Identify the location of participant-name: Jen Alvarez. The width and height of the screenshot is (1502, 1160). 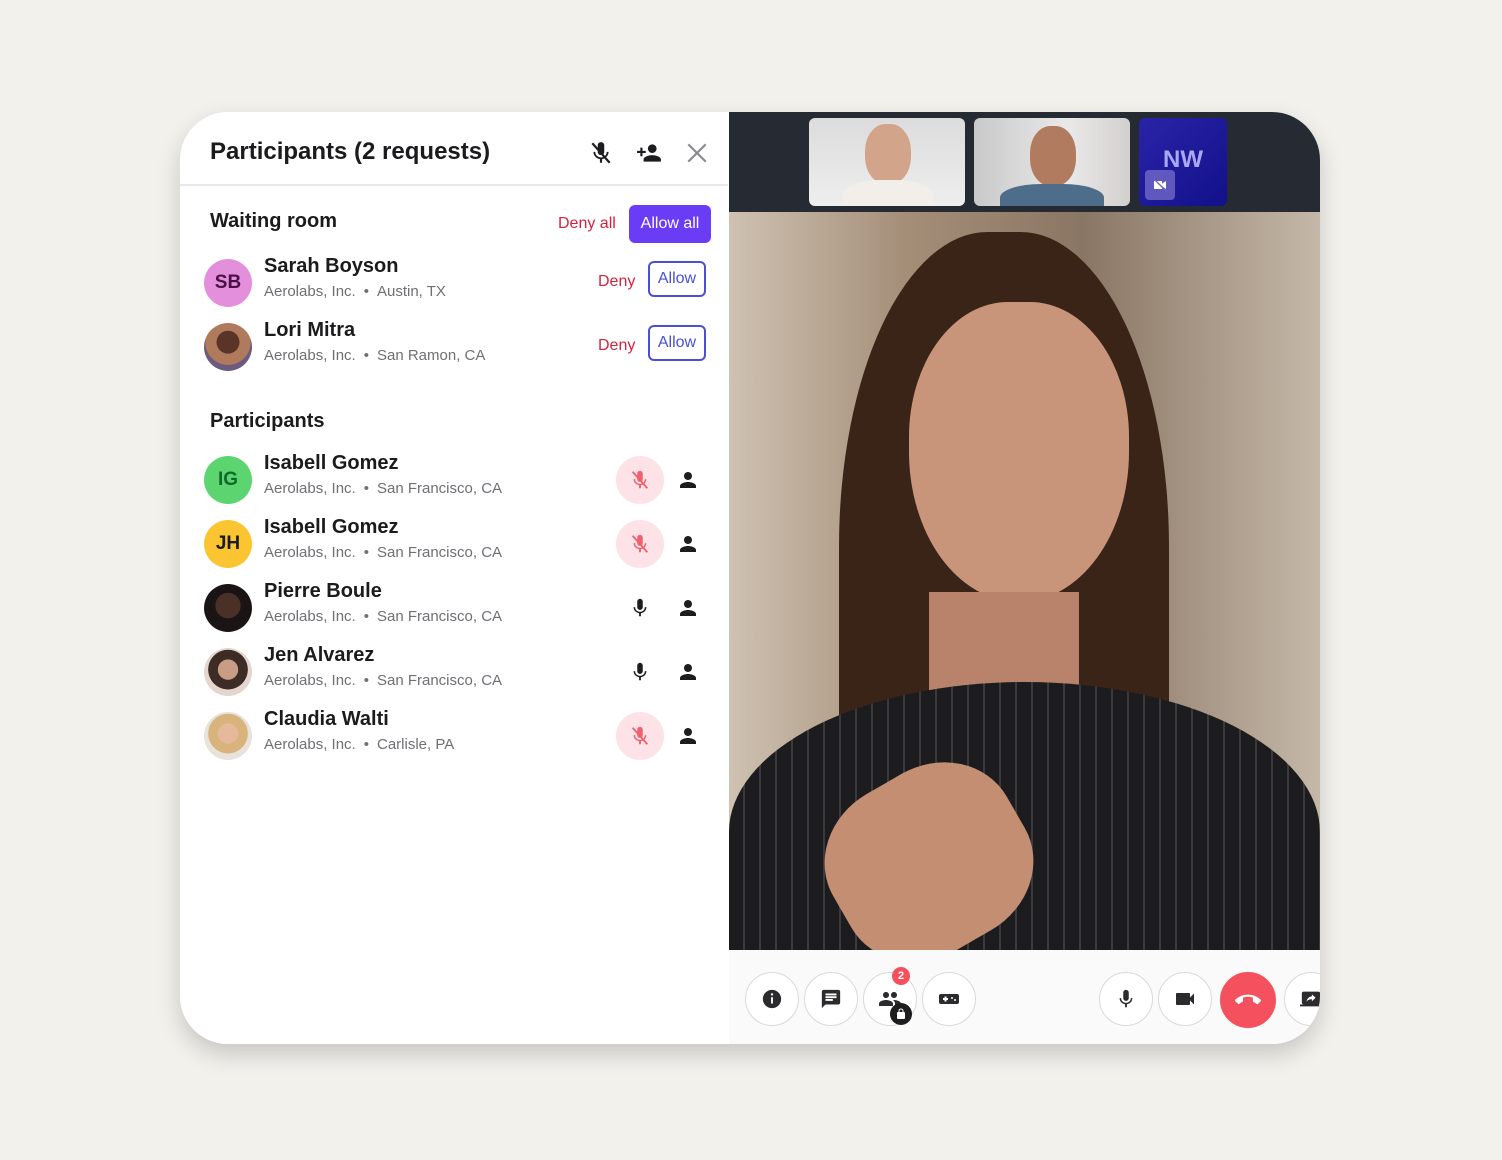
(319, 655).